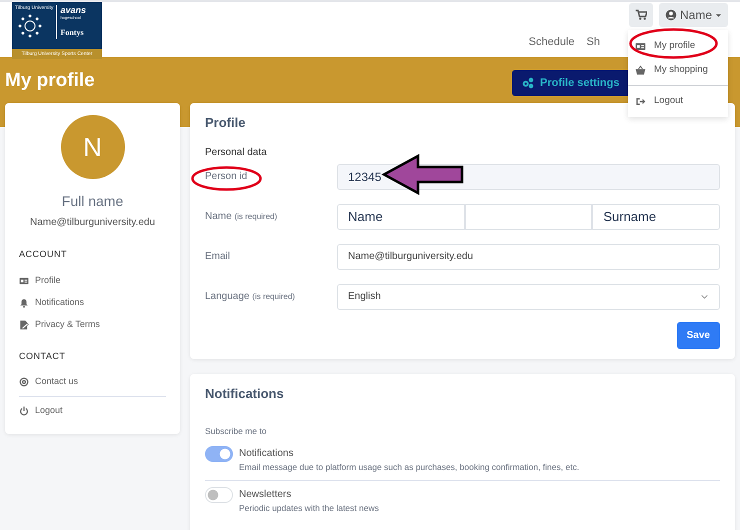  What do you see at coordinates (92, 147) in the screenshot?
I see `avatar: N` at bounding box center [92, 147].